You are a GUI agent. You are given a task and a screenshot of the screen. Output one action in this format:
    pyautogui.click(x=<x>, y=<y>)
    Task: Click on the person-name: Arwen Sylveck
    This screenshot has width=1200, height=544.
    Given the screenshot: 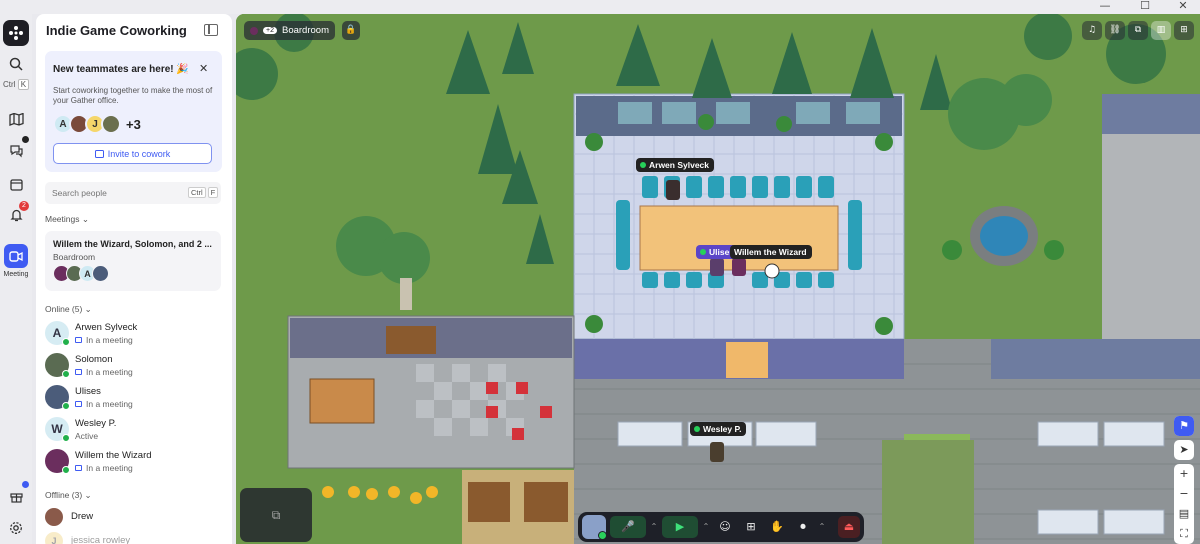 What is the action you would take?
    pyautogui.click(x=106, y=327)
    